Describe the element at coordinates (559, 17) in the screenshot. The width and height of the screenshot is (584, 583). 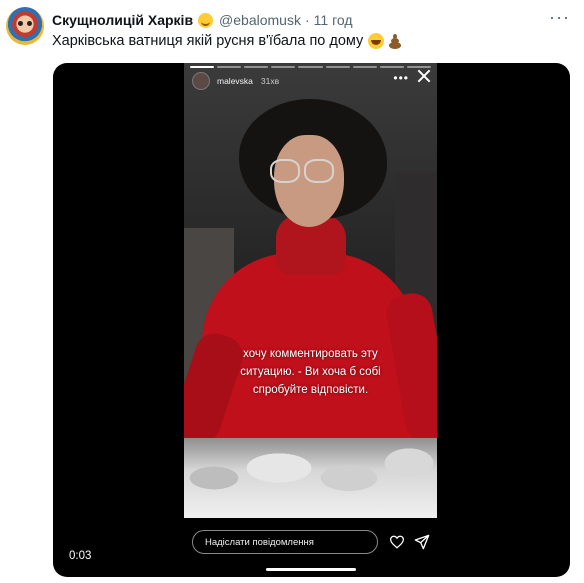
I see `more-horizontal-icon: ···` at that location.